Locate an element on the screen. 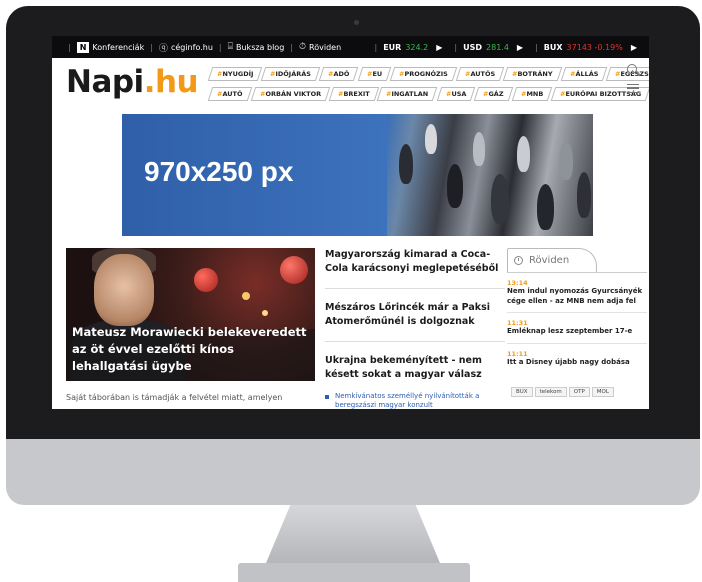  monitor-chin is located at coordinates (353, 472).